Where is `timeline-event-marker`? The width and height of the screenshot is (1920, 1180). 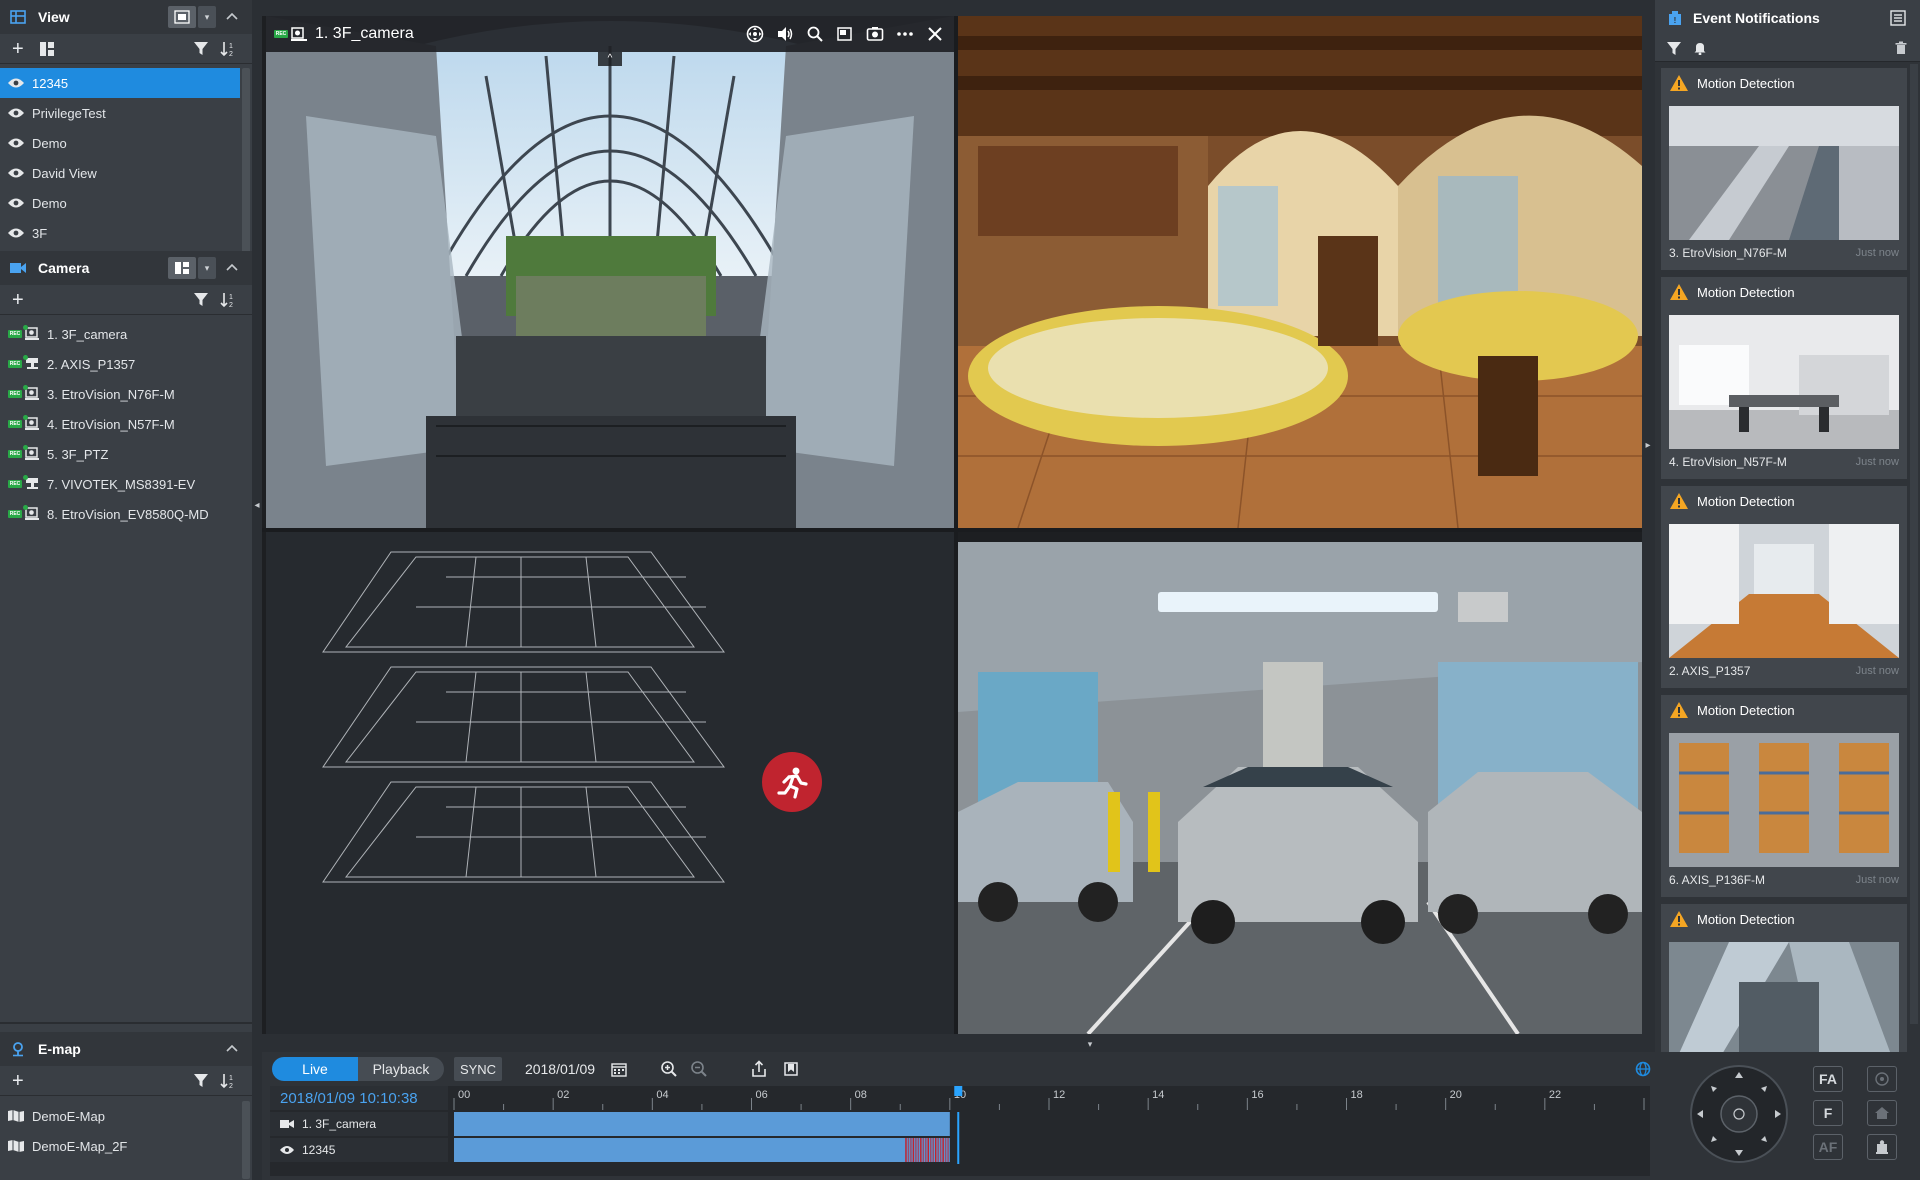
timeline-event-marker is located at coordinates (945, 1150).